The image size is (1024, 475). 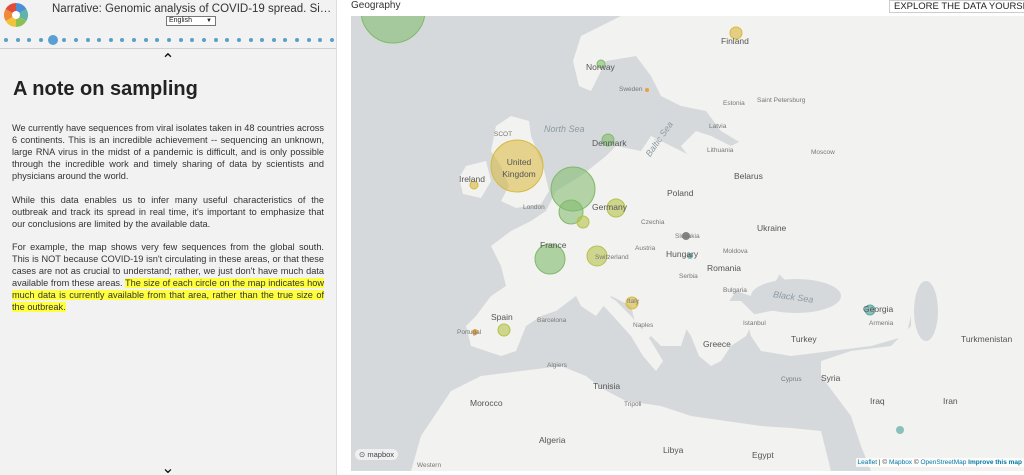 I want to click on map-label-naples: Naples, so click(x=643, y=325).